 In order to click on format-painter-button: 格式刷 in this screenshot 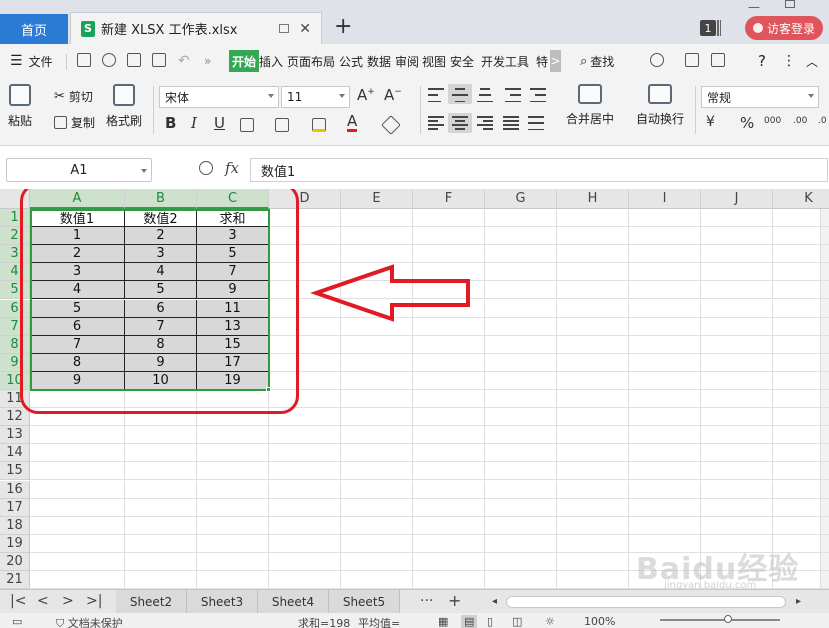, I will do `click(124, 106)`.